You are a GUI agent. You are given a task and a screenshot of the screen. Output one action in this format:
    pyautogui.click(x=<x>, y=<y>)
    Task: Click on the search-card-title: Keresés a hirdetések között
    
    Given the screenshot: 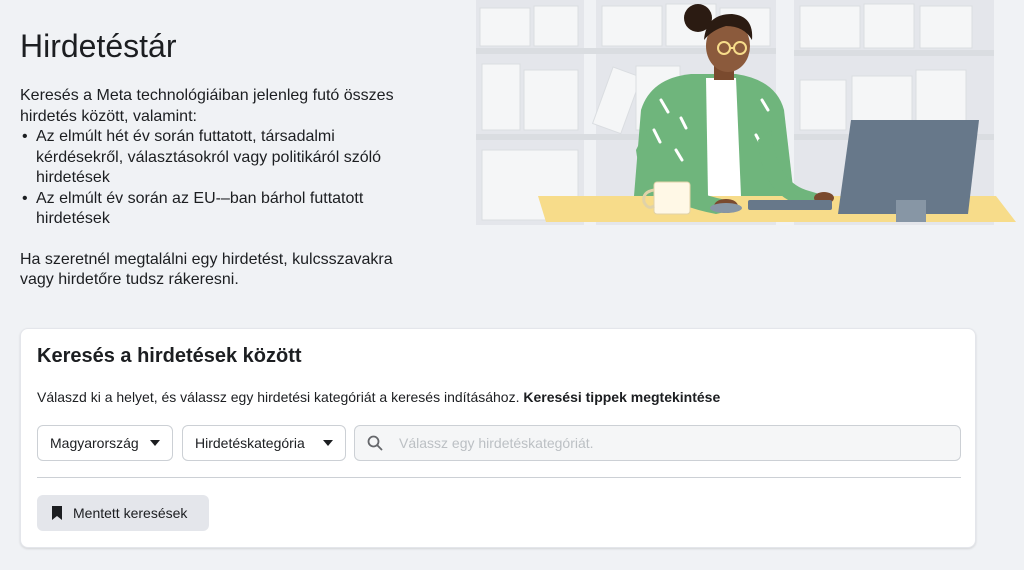 What is the action you would take?
    pyautogui.click(x=169, y=356)
    